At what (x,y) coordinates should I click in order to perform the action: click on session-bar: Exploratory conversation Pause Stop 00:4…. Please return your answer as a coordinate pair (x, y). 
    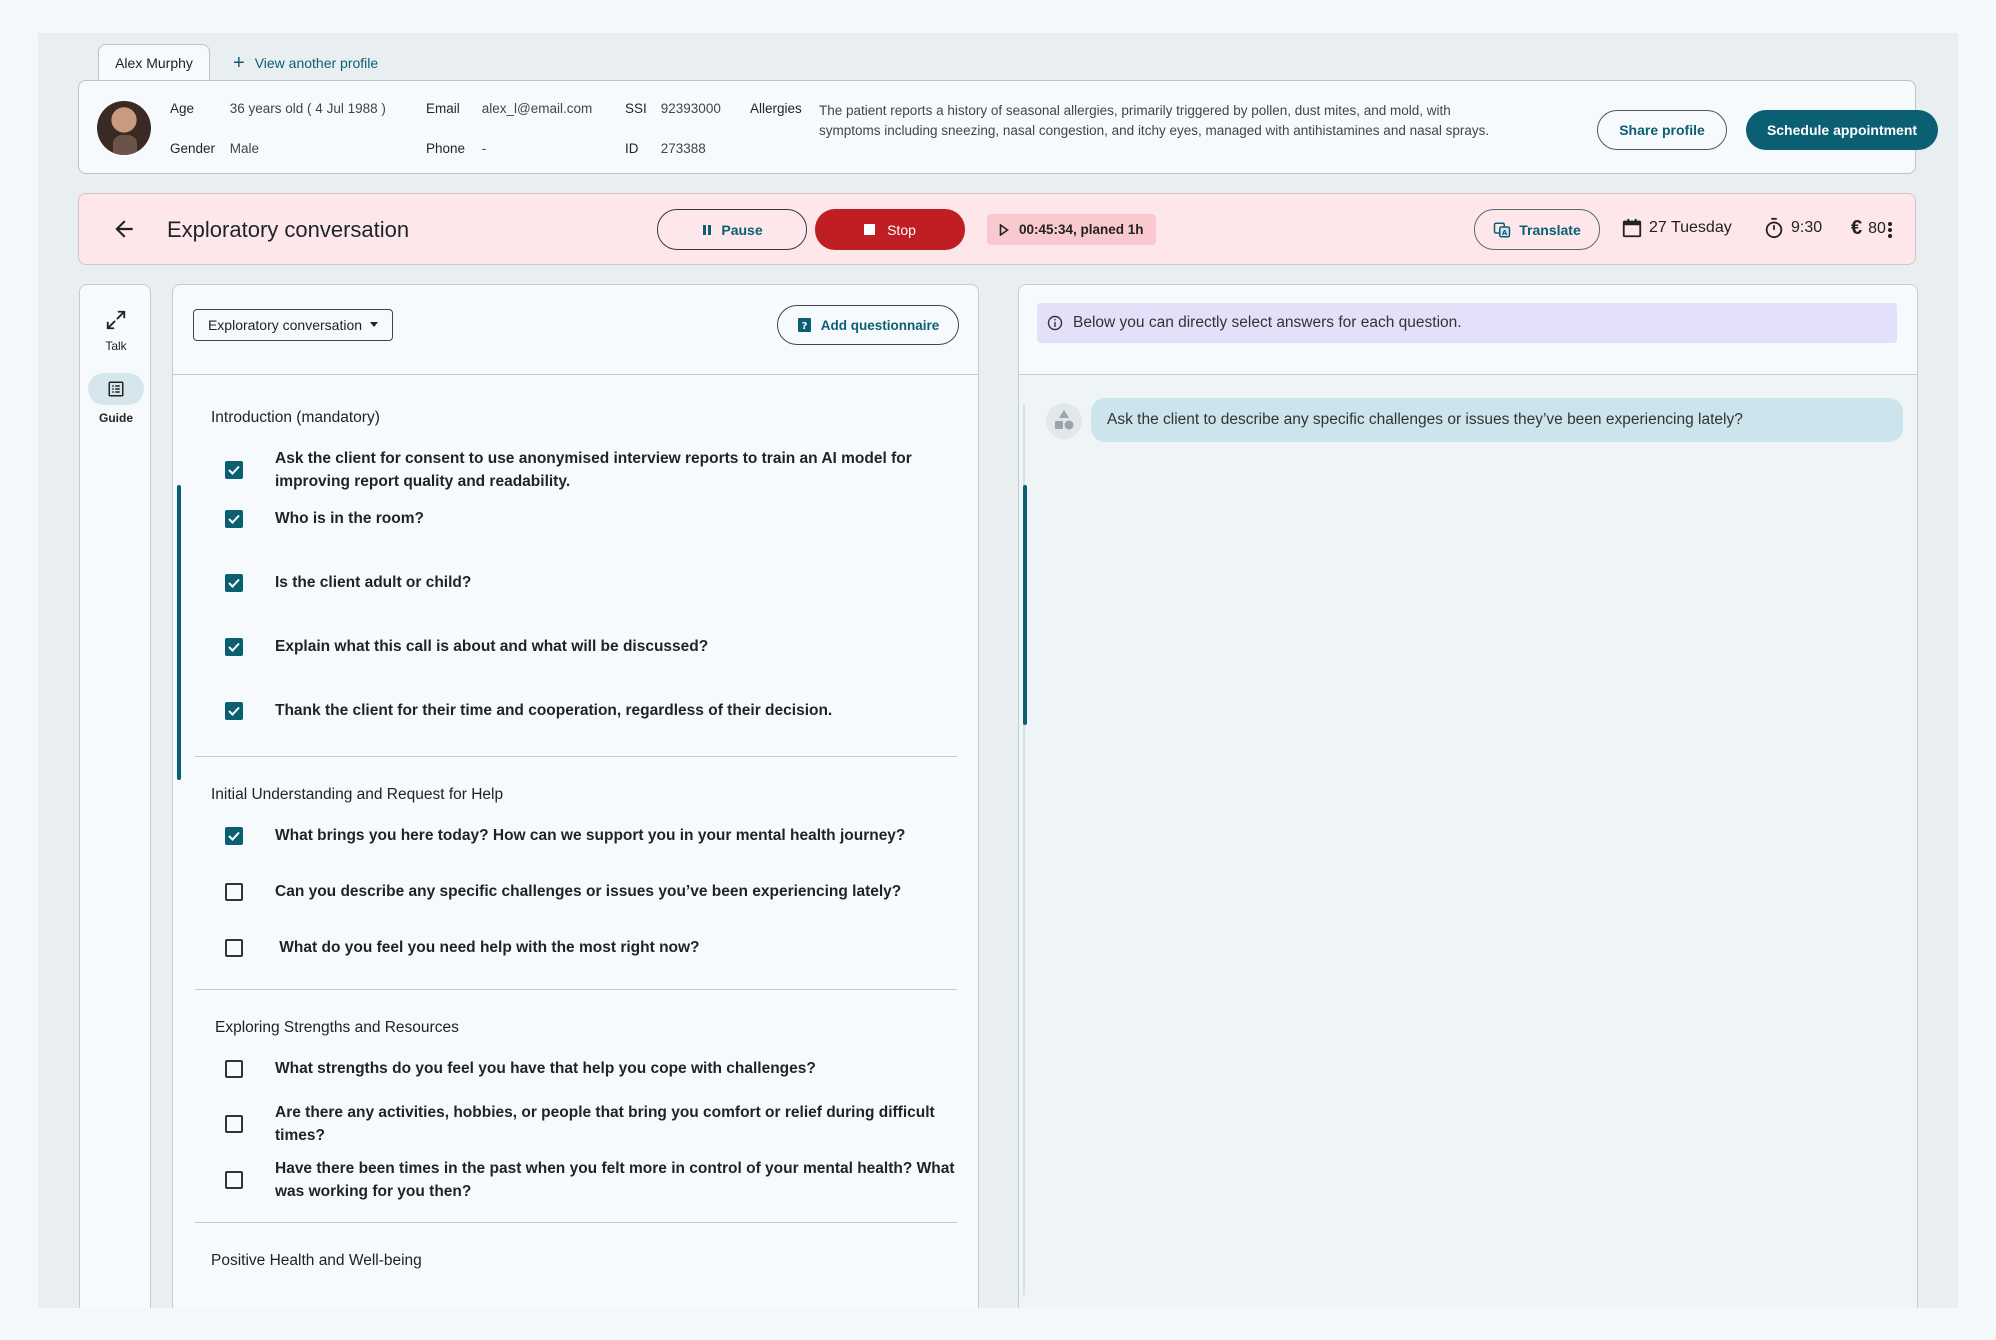
    Looking at the image, I should click on (997, 229).